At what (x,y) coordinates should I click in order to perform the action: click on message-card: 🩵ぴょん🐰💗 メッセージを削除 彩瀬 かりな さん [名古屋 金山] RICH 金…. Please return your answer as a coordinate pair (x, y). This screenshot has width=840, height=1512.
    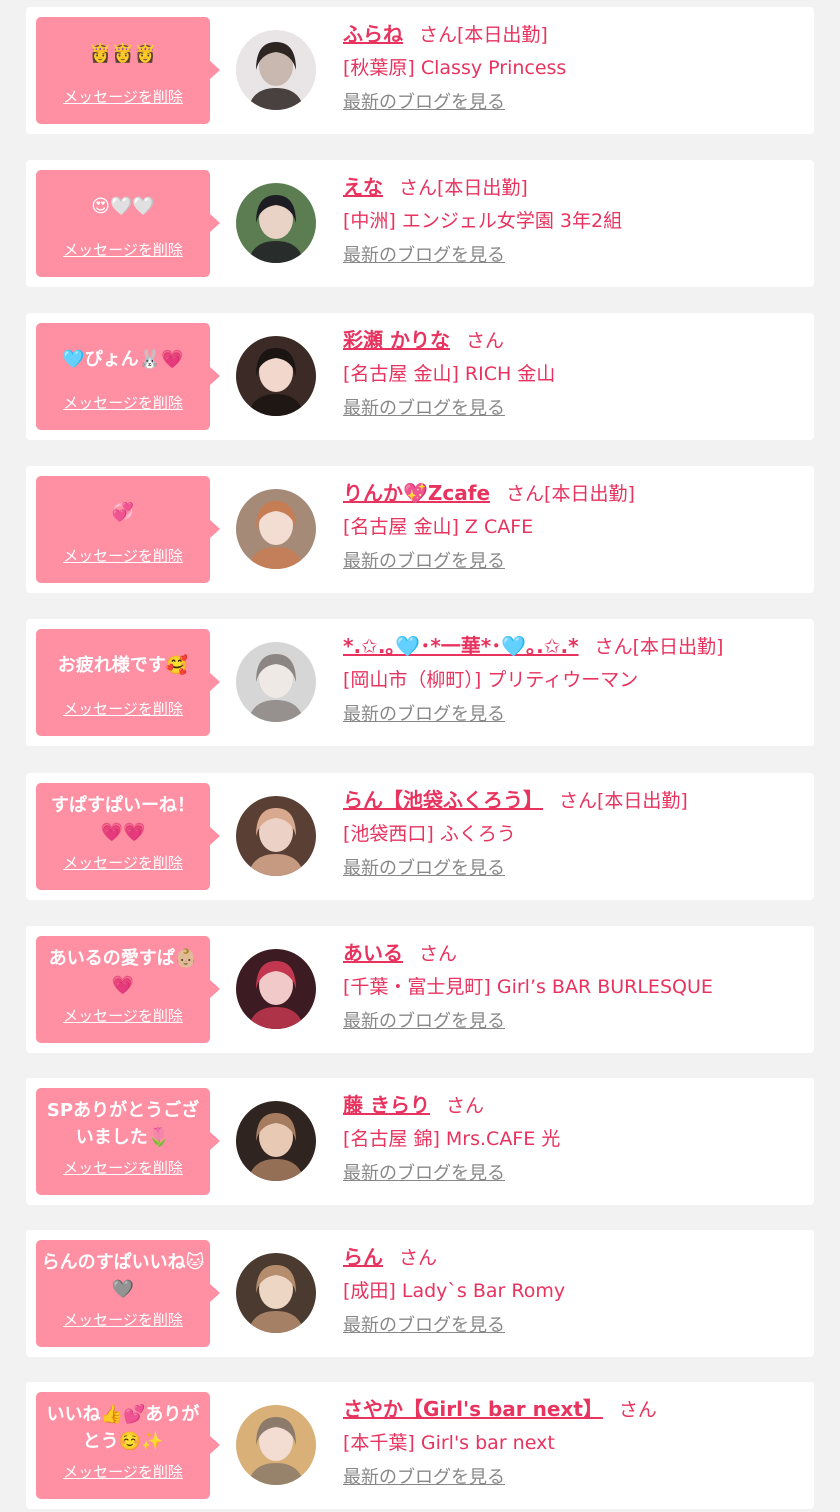
    Looking at the image, I should click on (420, 376).